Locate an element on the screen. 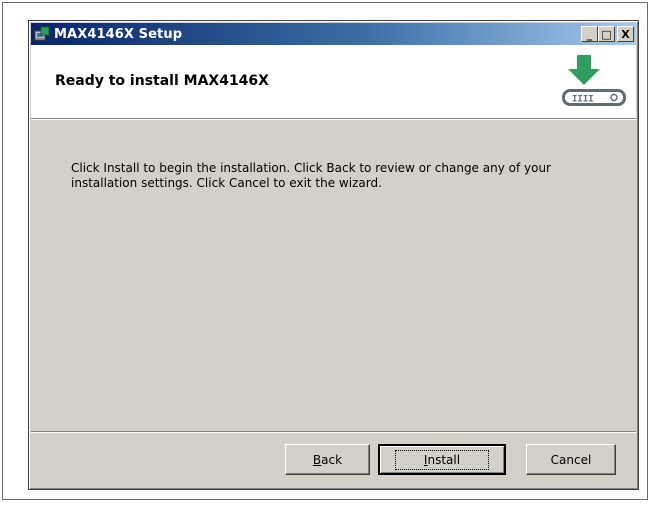  close-icon: X is located at coordinates (625, 34).